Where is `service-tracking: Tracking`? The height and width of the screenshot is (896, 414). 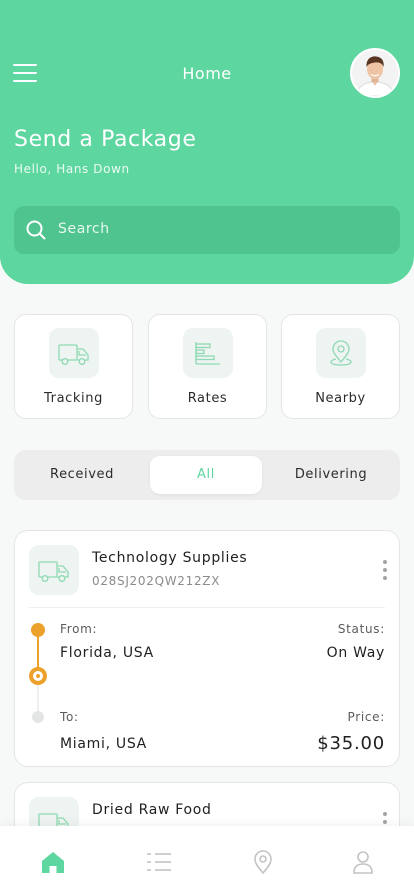 service-tracking: Tracking is located at coordinates (73, 366).